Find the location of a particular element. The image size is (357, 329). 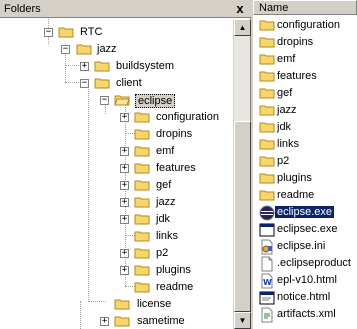

list-item-label: jdk is located at coordinates (284, 127).